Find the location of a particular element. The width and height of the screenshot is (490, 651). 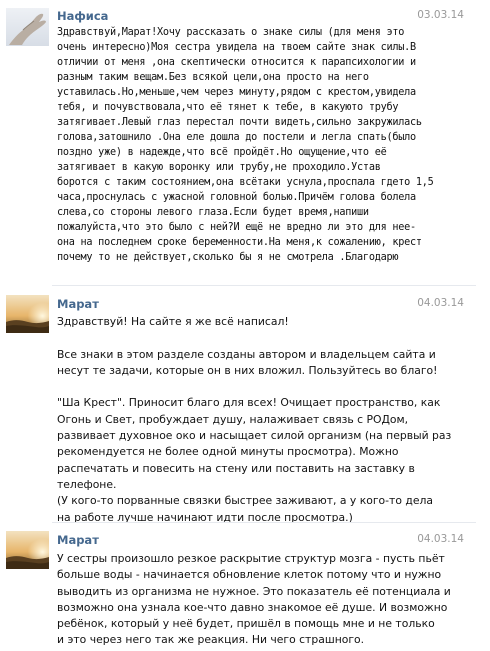

hand-avatar-icon is located at coordinates (27, 27).